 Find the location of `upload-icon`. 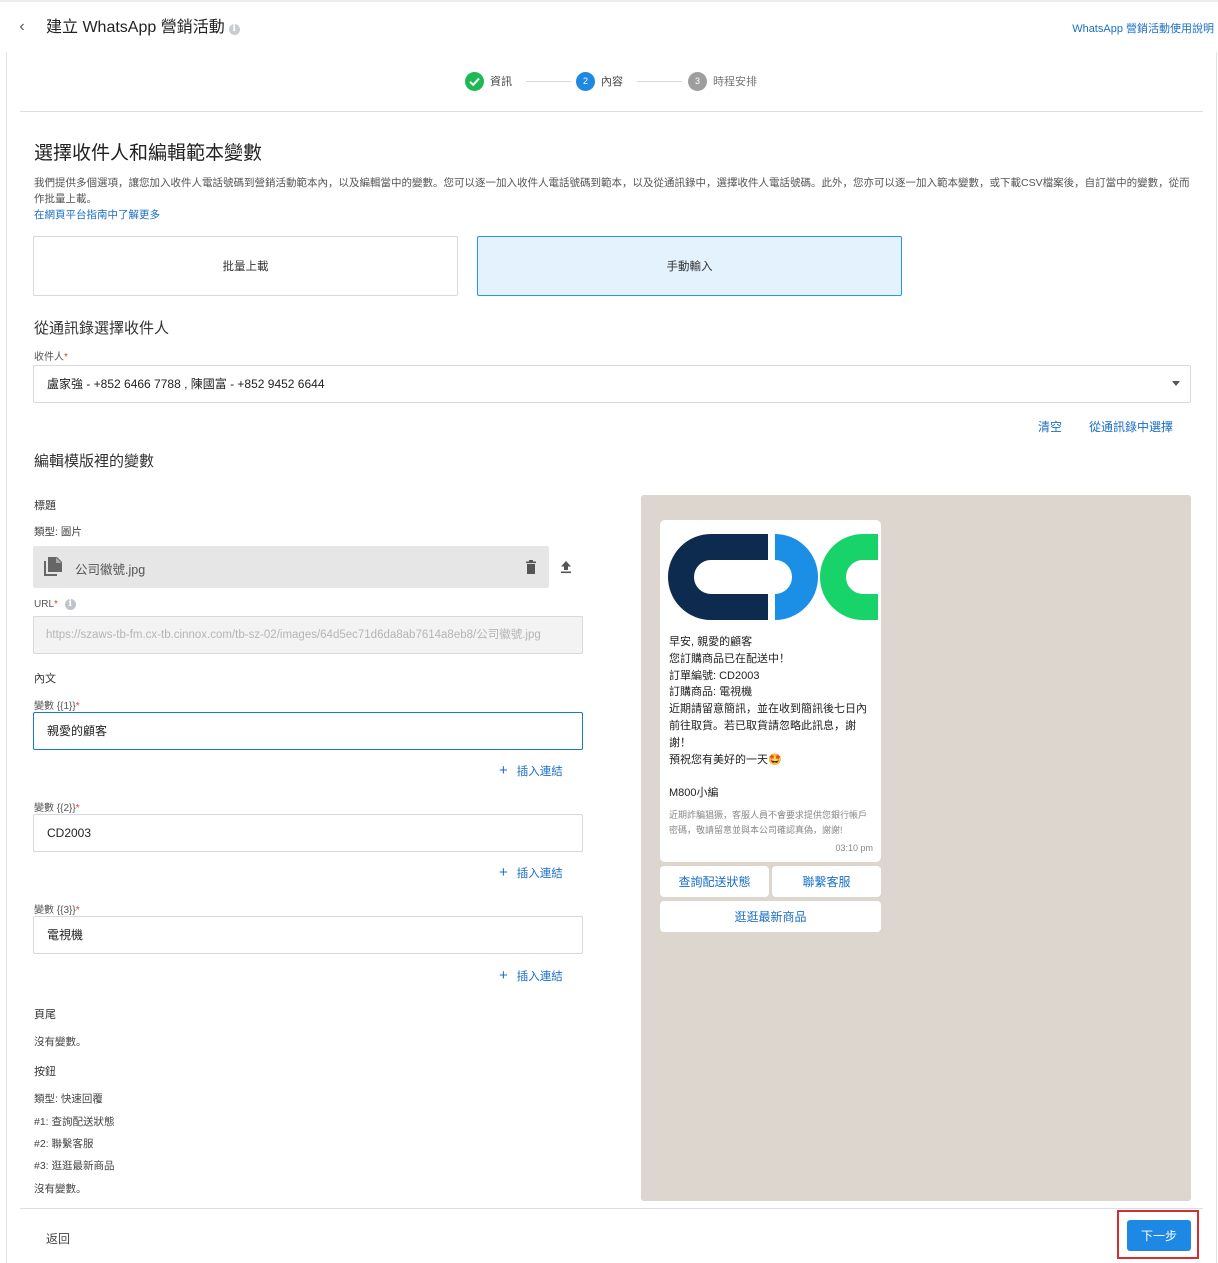

upload-icon is located at coordinates (566, 567).